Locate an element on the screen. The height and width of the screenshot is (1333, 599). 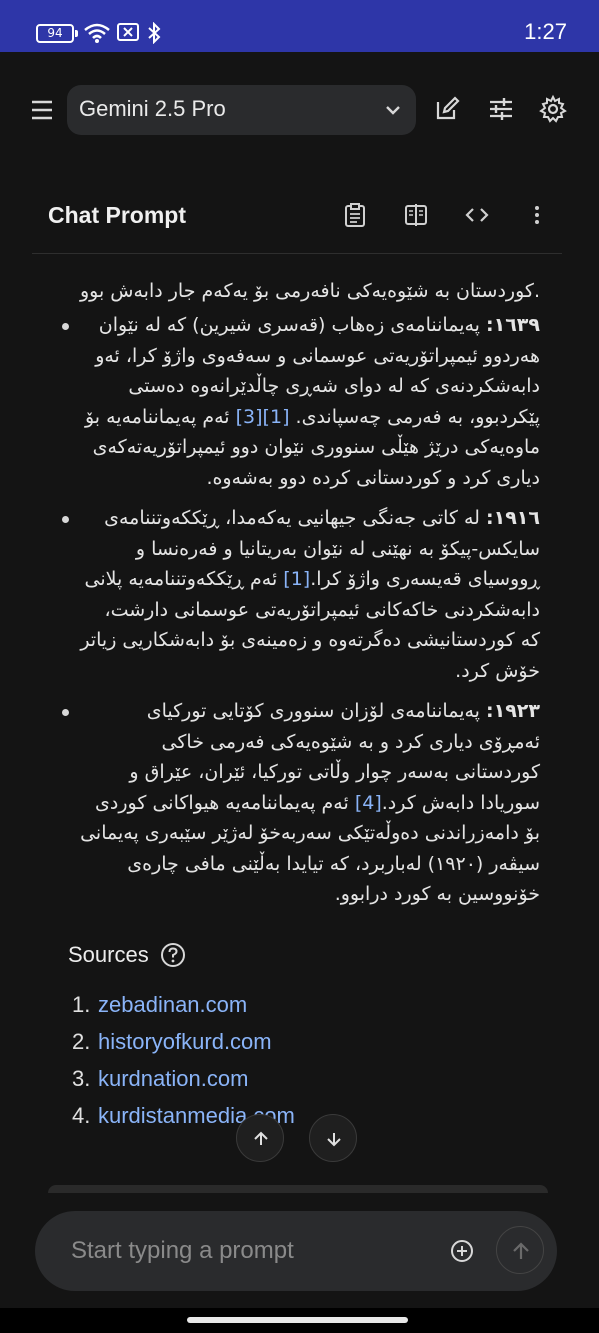
source-item: 1. zebadinan.com is located at coordinates (183, 1010).